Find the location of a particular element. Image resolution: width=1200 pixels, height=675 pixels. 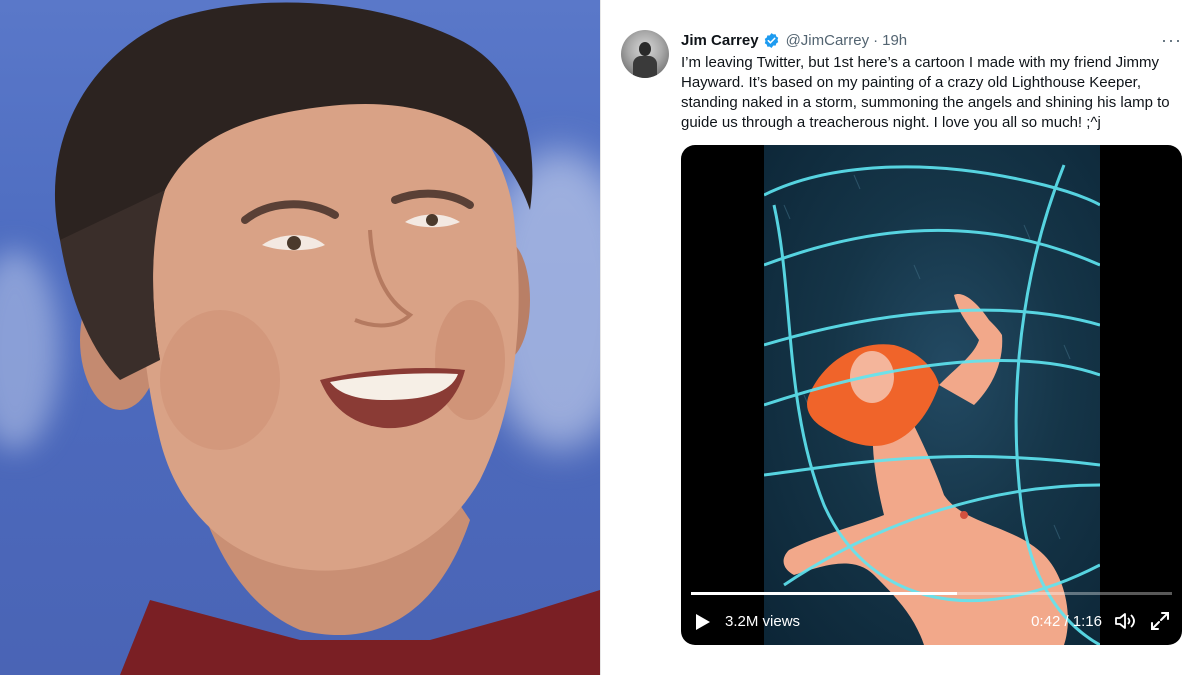

progress-bar is located at coordinates (931, 593).